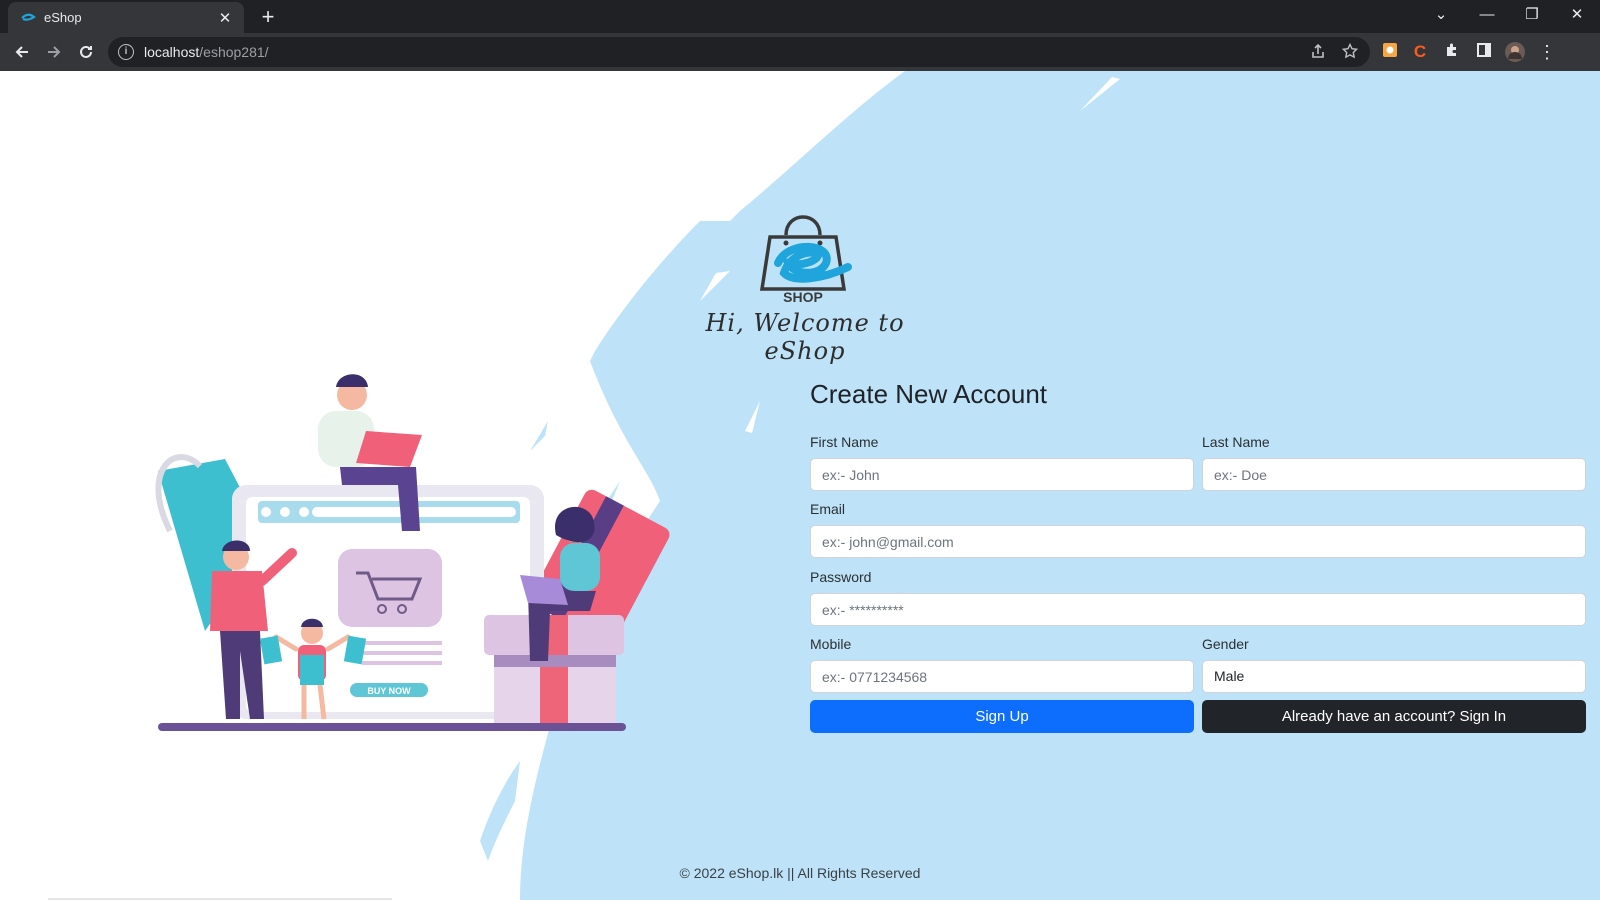  Describe the element at coordinates (1225, 644) in the screenshot. I see `gender-label: Gender` at that location.